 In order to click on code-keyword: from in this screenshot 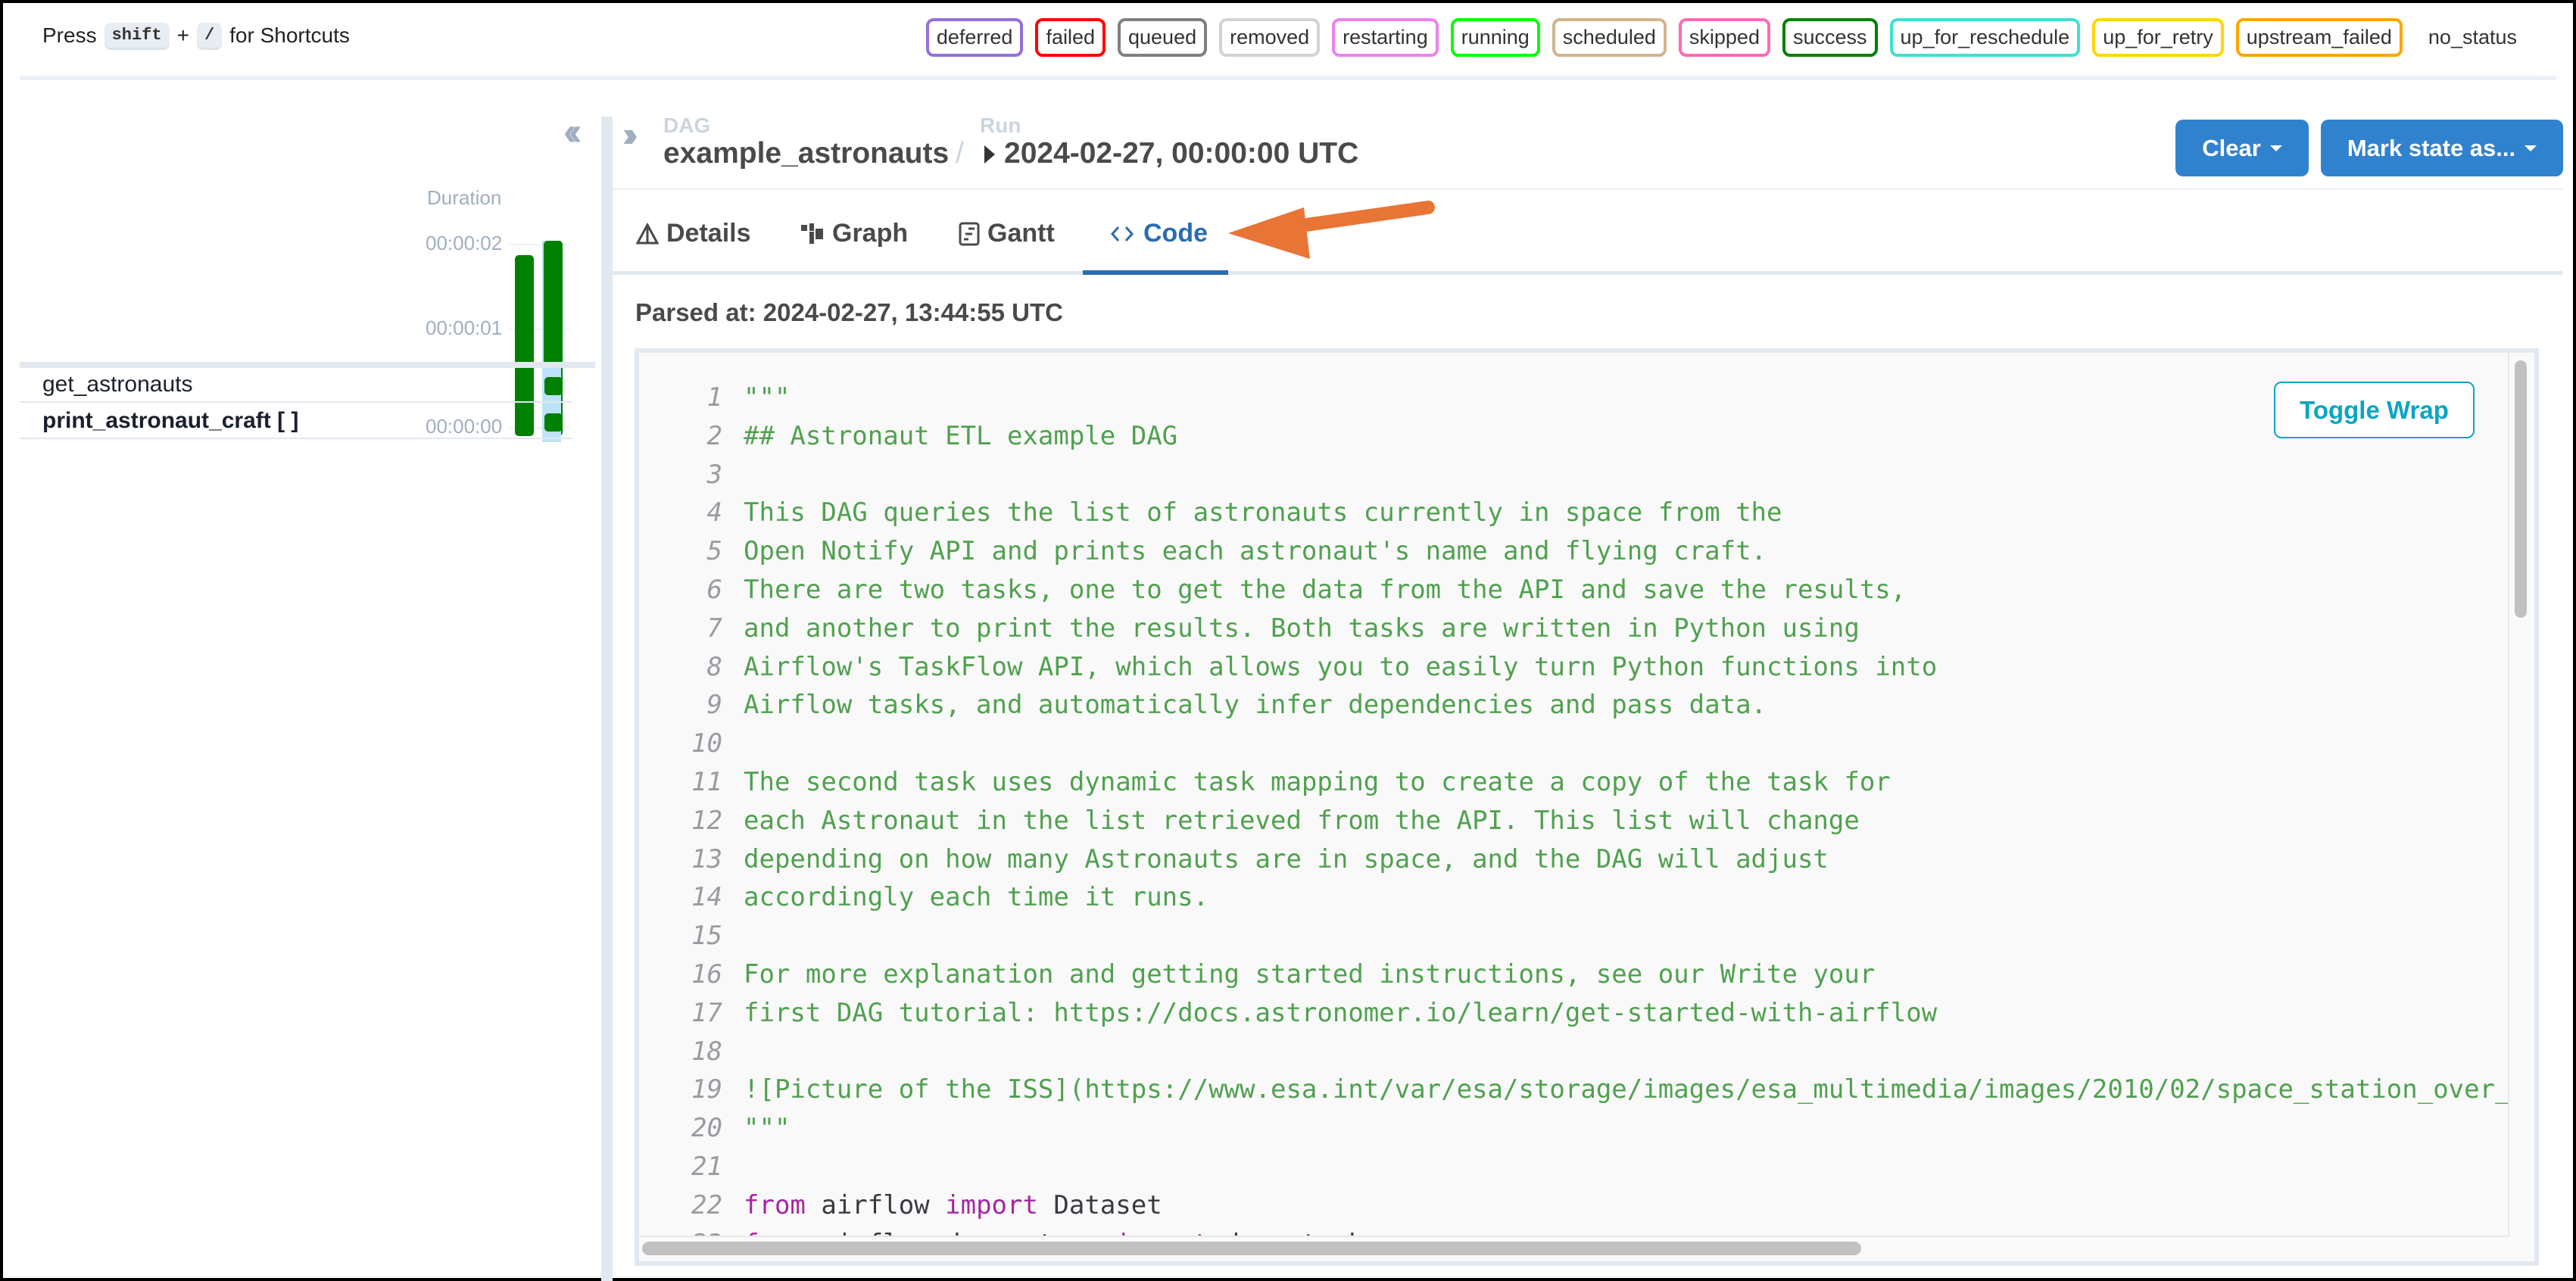, I will do `click(775, 1232)`.